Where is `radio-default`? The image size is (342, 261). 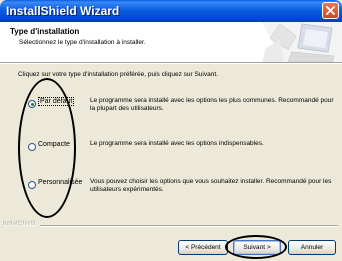
radio-default is located at coordinates (32, 104).